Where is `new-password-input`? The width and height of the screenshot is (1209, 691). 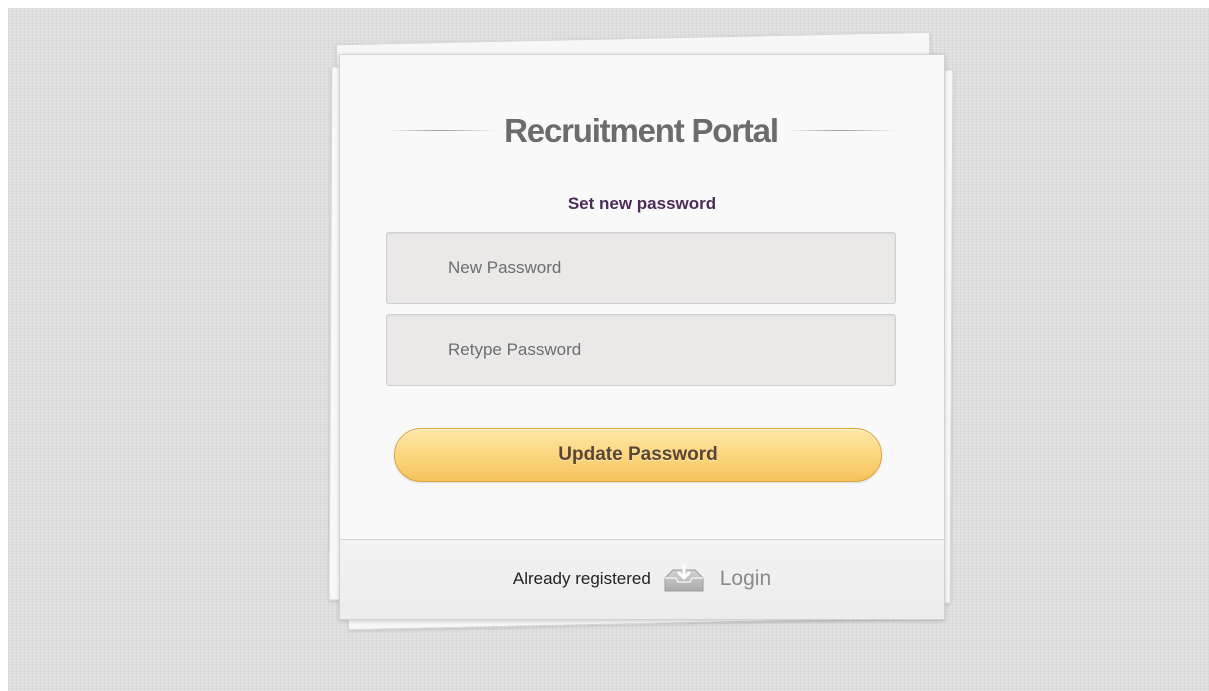
new-password-input is located at coordinates (641, 268).